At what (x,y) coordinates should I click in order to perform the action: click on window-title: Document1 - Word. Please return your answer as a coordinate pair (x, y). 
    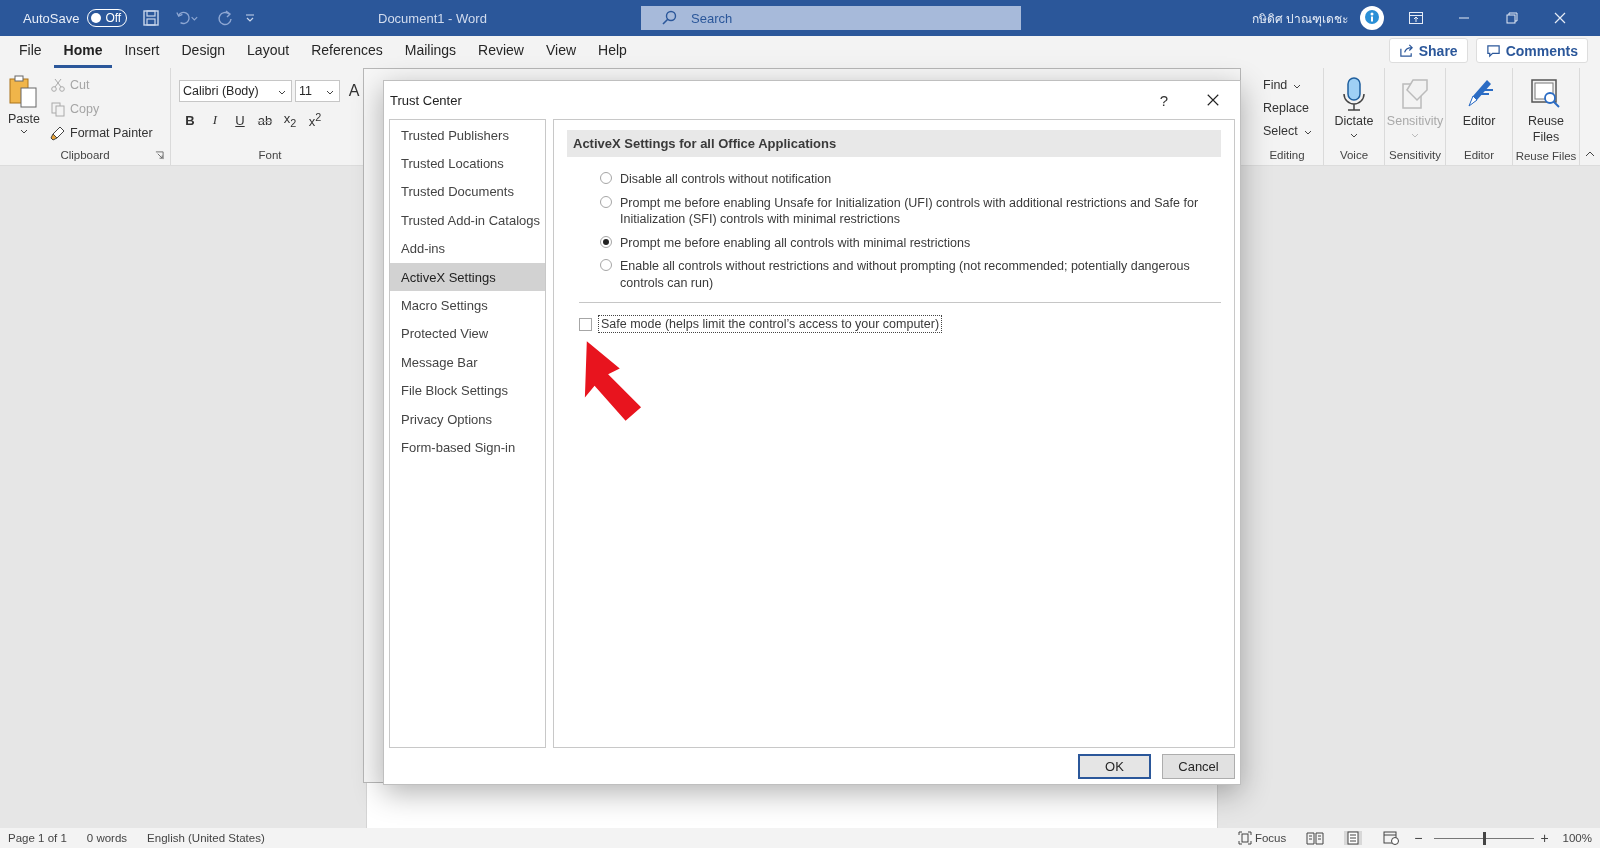
    Looking at the image, I should click on (433, 18).